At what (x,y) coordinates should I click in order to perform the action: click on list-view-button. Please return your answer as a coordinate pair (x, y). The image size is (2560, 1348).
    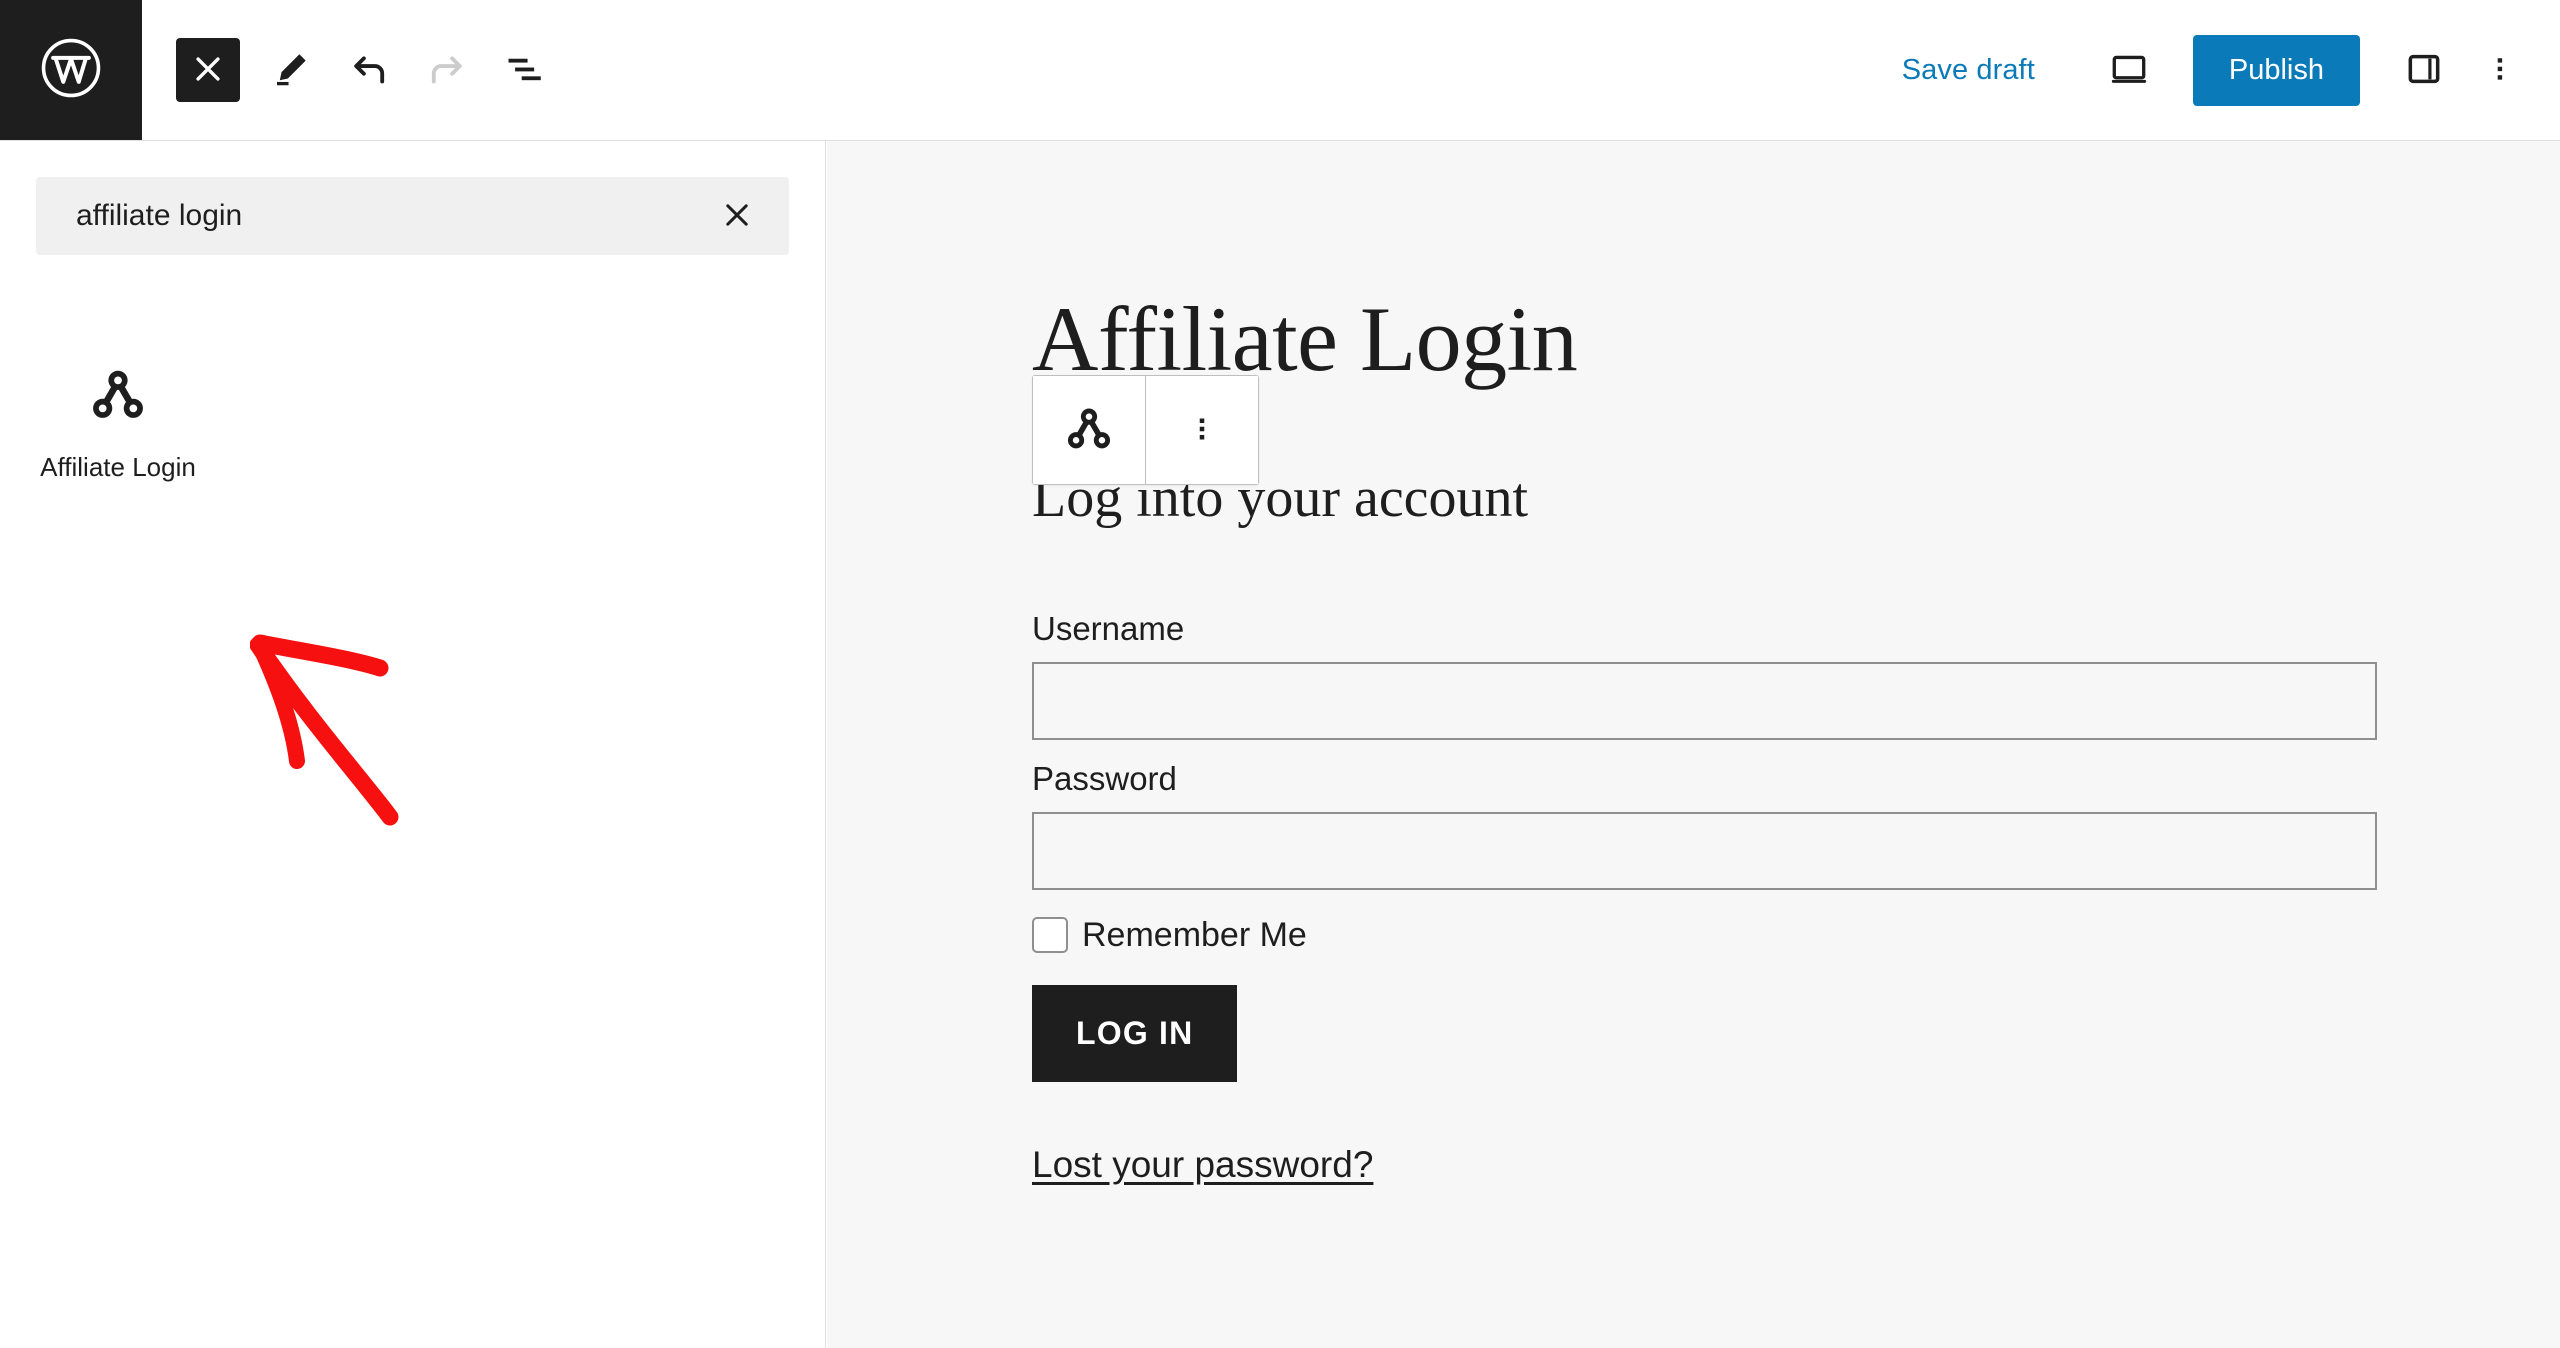
    Looking at the image, I should click on (525, 70).